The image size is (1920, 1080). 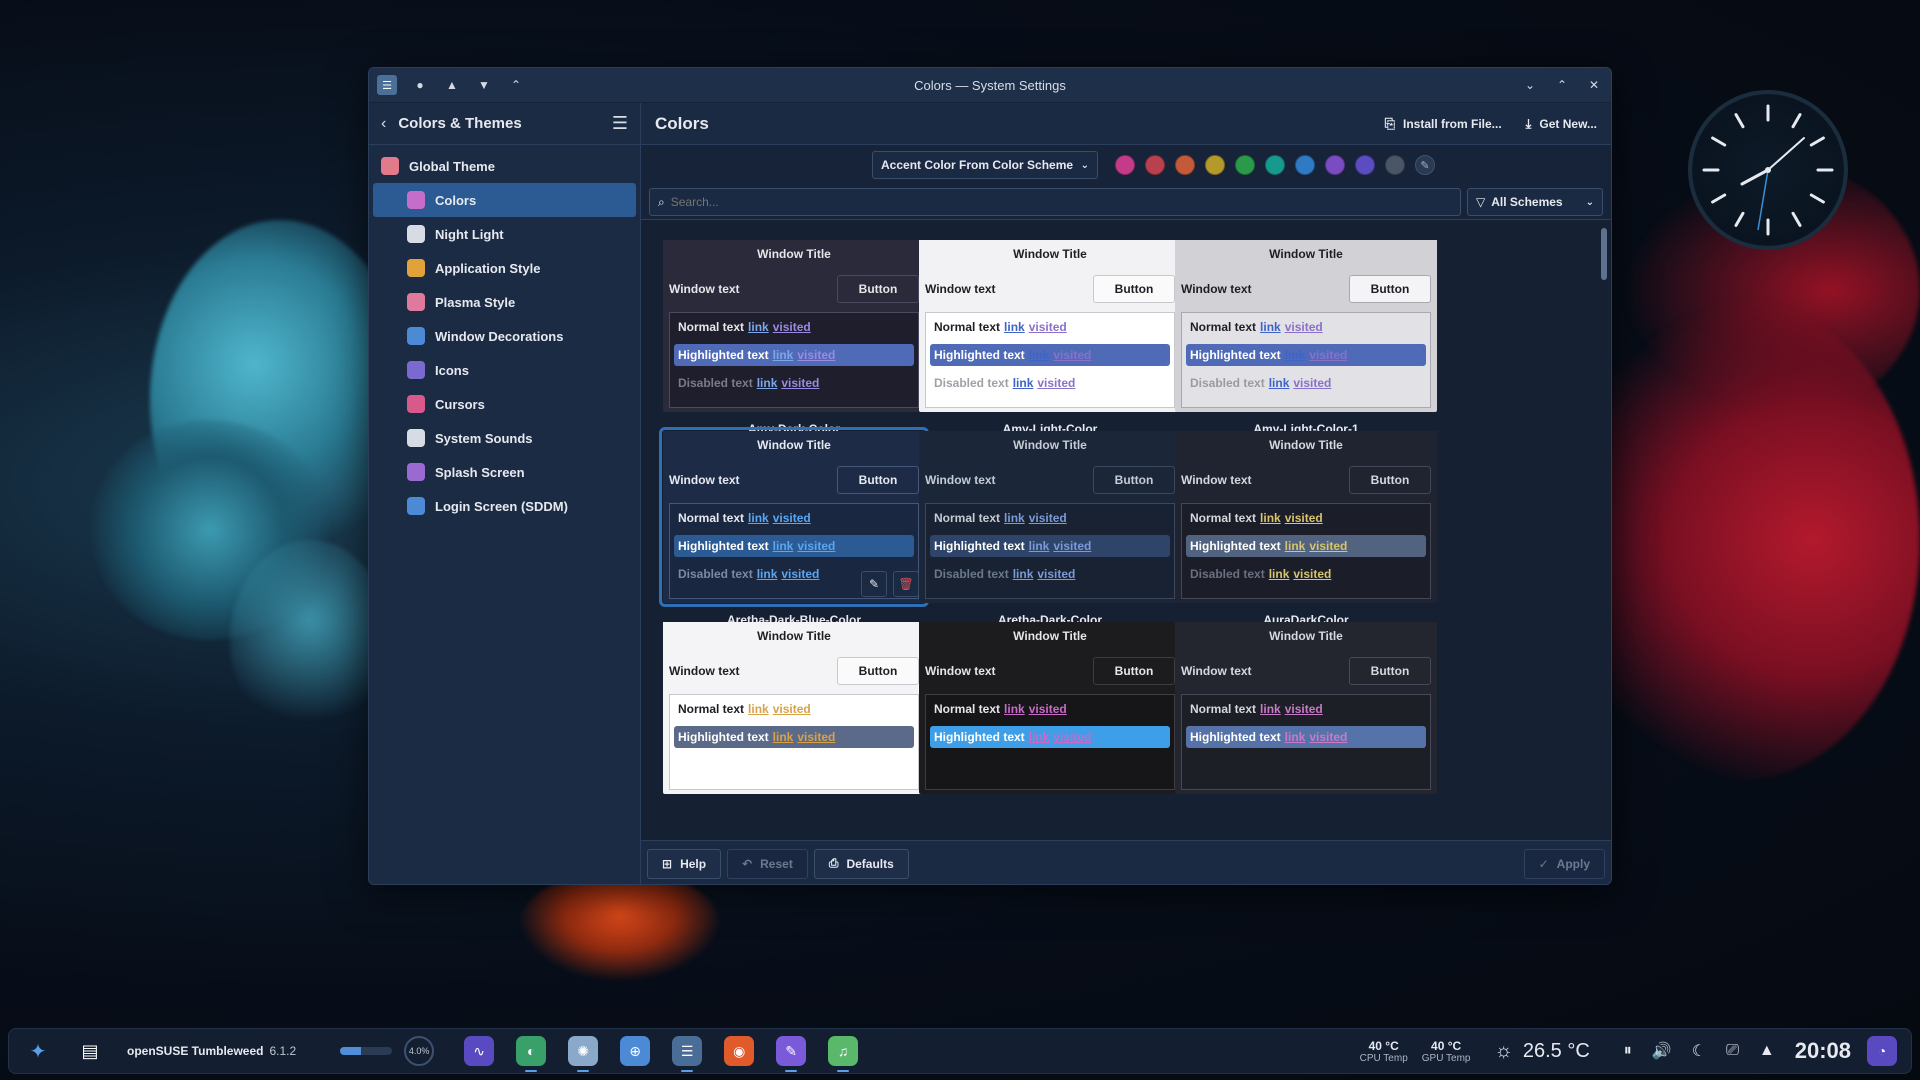 I want to click on night-light-tray-icon: ☾, so click(x=1699, y=1051).